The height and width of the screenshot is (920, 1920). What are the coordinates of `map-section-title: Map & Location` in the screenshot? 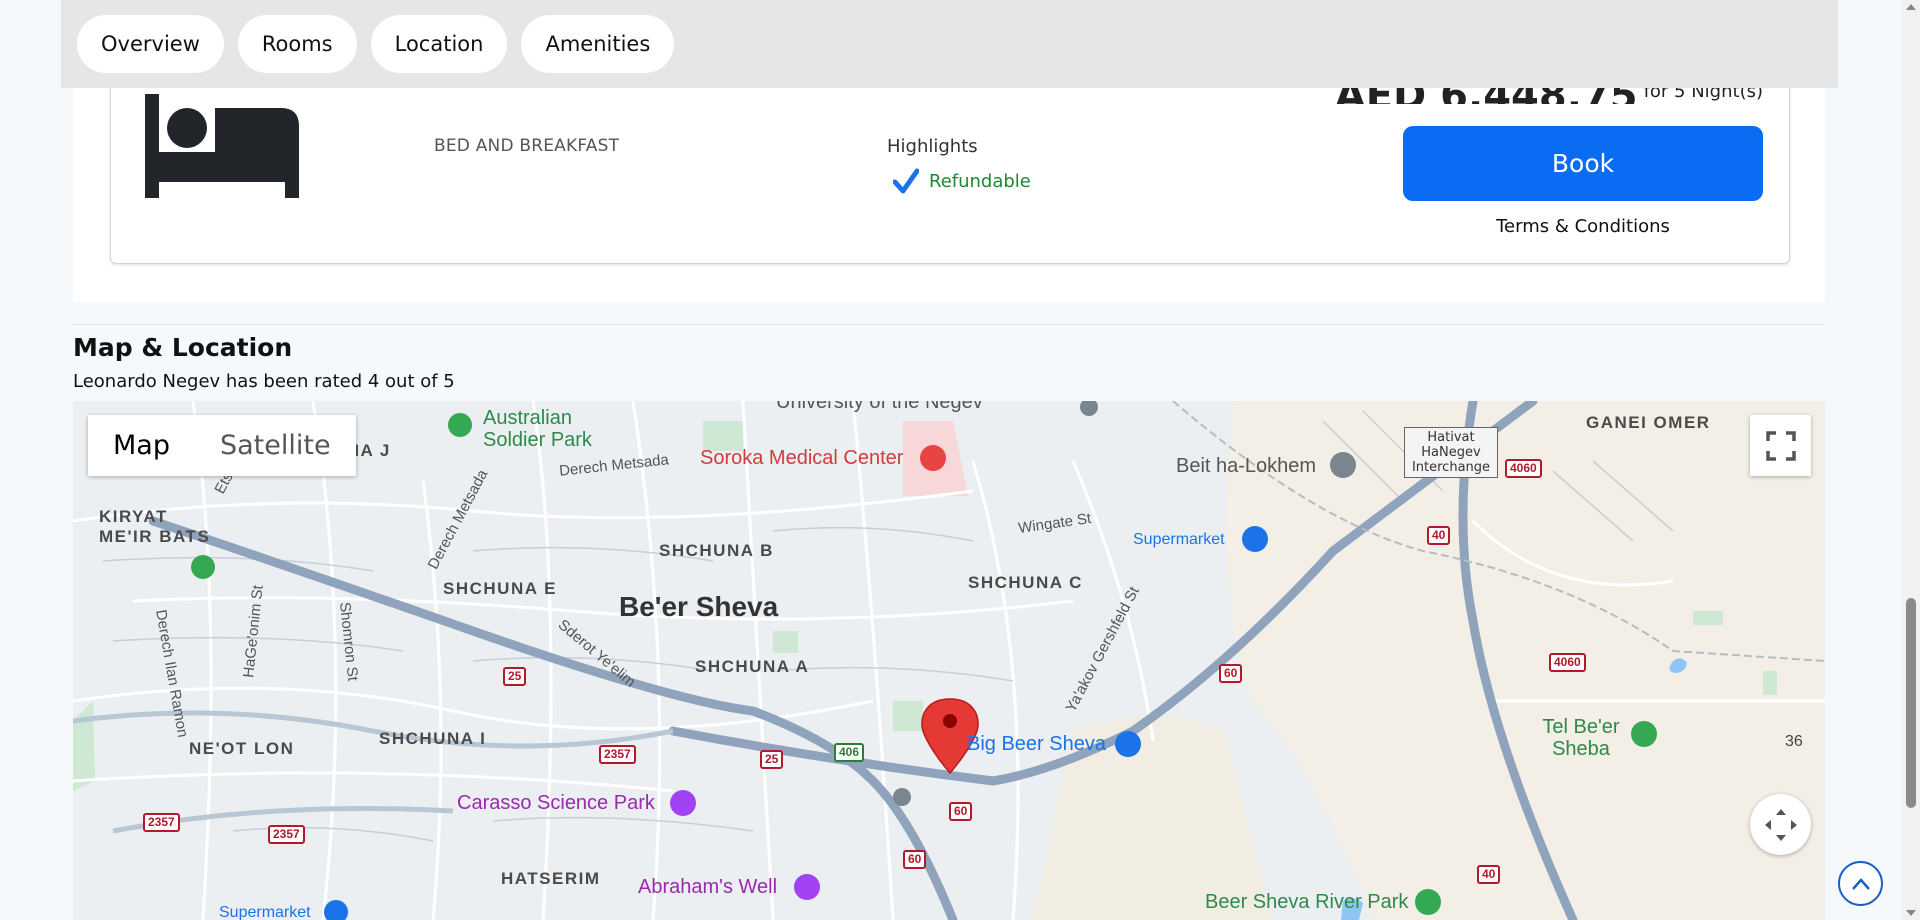 It's located at (183, 347).